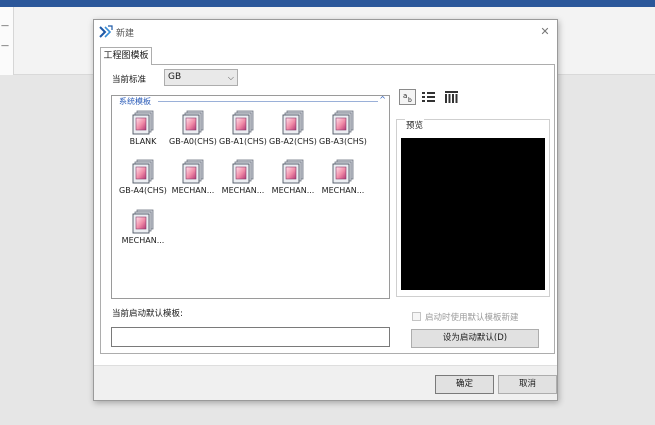  I want to click on preview-label: 预览, so click(415, 125).